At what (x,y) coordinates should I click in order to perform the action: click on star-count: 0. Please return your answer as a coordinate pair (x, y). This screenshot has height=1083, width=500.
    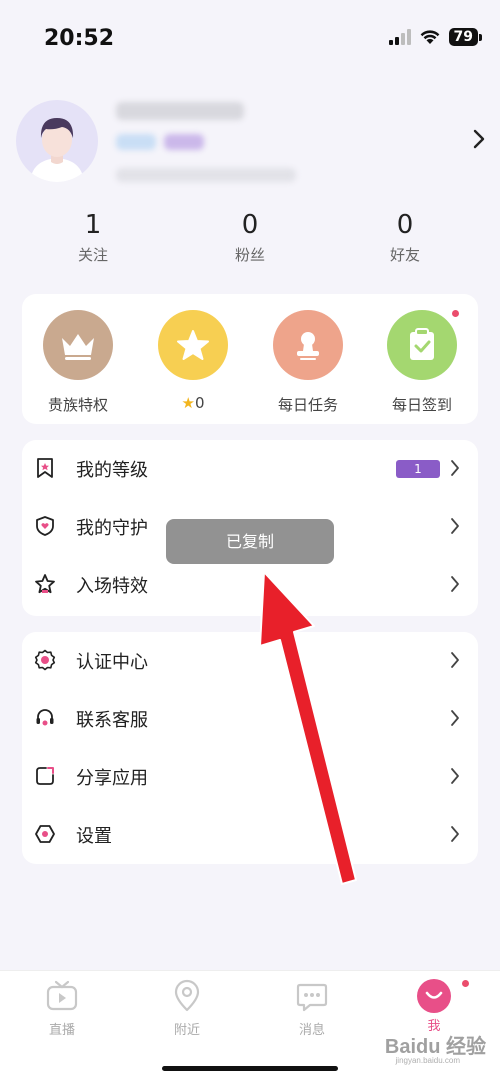
    Looking at the image, I should click on (199, 403).